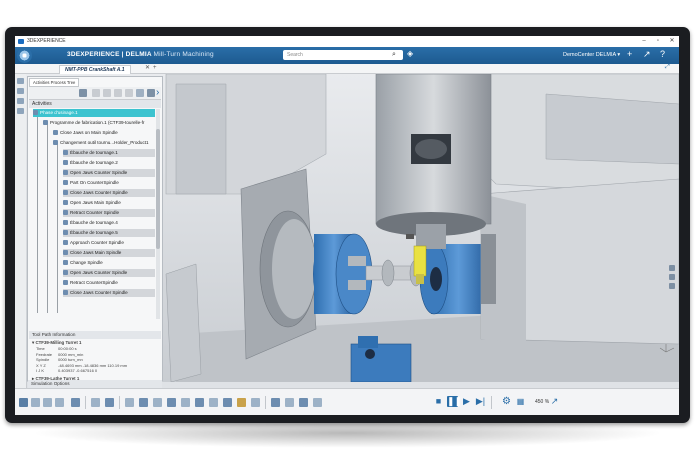 The image size is (695, 466). Describe the element at coordinates (140, 93) in the screenshot. I see `tree-view-icon` at that location.